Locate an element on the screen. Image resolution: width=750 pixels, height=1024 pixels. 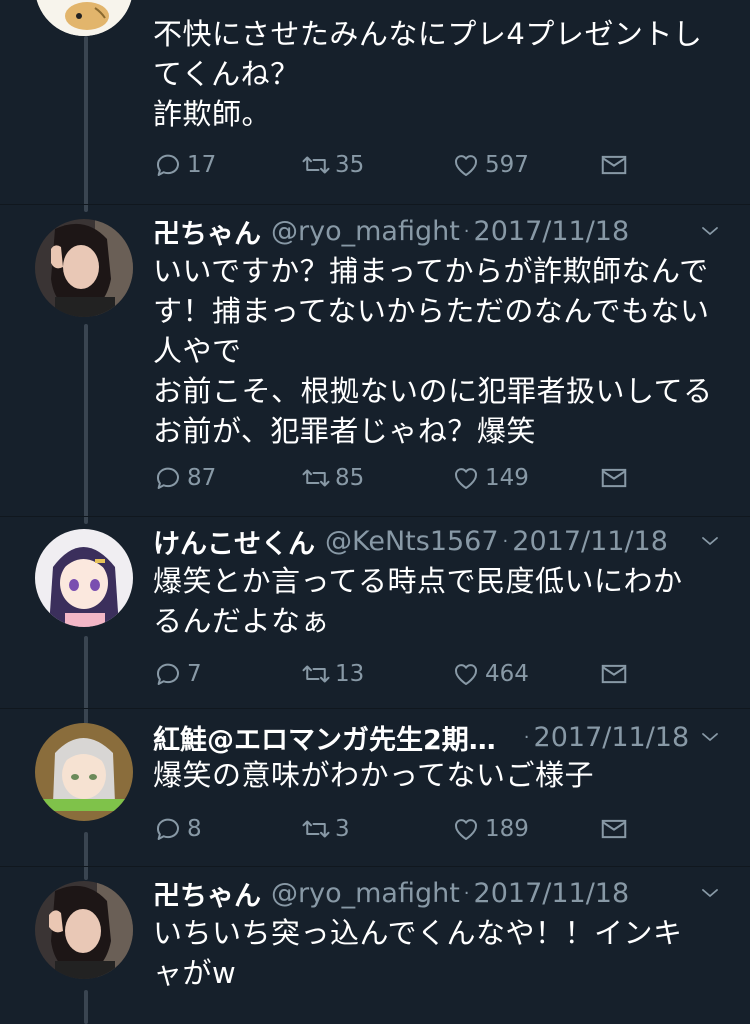
like-button: 464 is located at coordinates (490, 674).